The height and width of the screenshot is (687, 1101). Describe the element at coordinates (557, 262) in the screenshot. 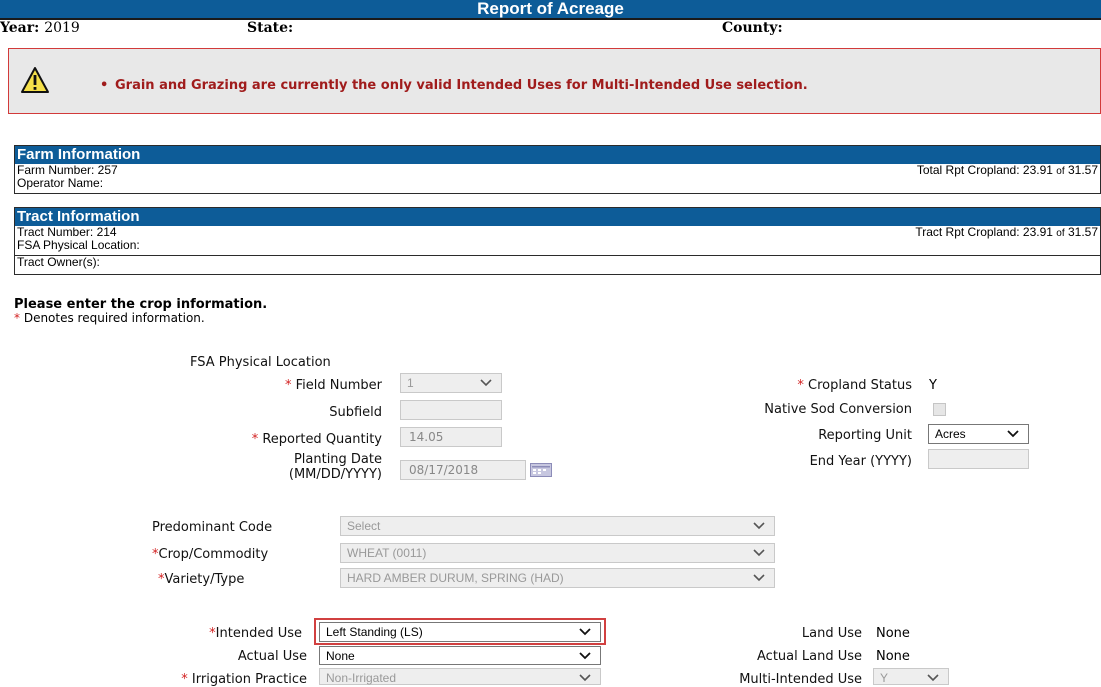

I see `tract-owners: Tract Owner(s):` at that location.